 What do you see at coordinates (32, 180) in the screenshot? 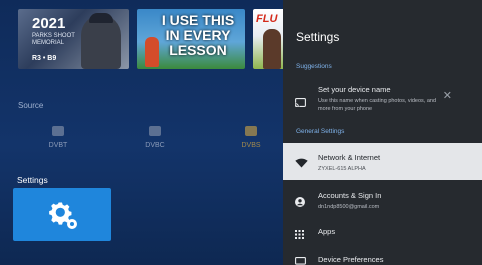
I see `settings-heading: Settings` at bounding box center [32, 180].